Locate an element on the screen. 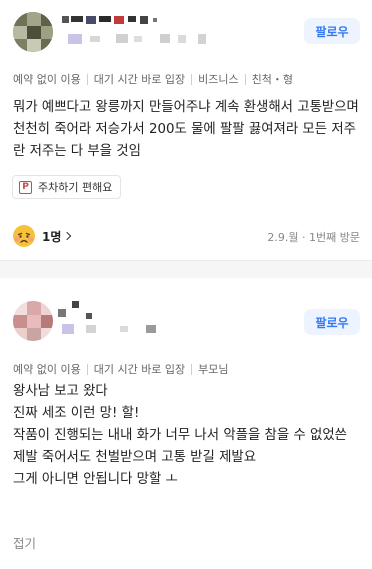 Image resolution: width=372 pixels, height=569 pixels. parking-icon: P is located at coordinates (25, 187).